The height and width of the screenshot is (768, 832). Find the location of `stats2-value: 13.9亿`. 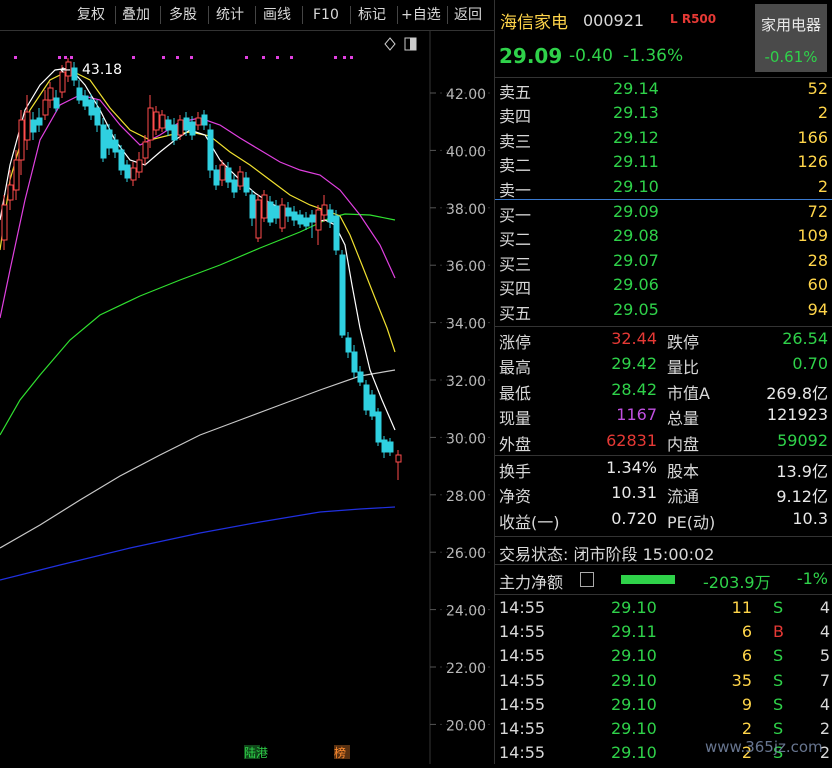

stats2-value: 13.9亿 is located at coordinates (802, 471).